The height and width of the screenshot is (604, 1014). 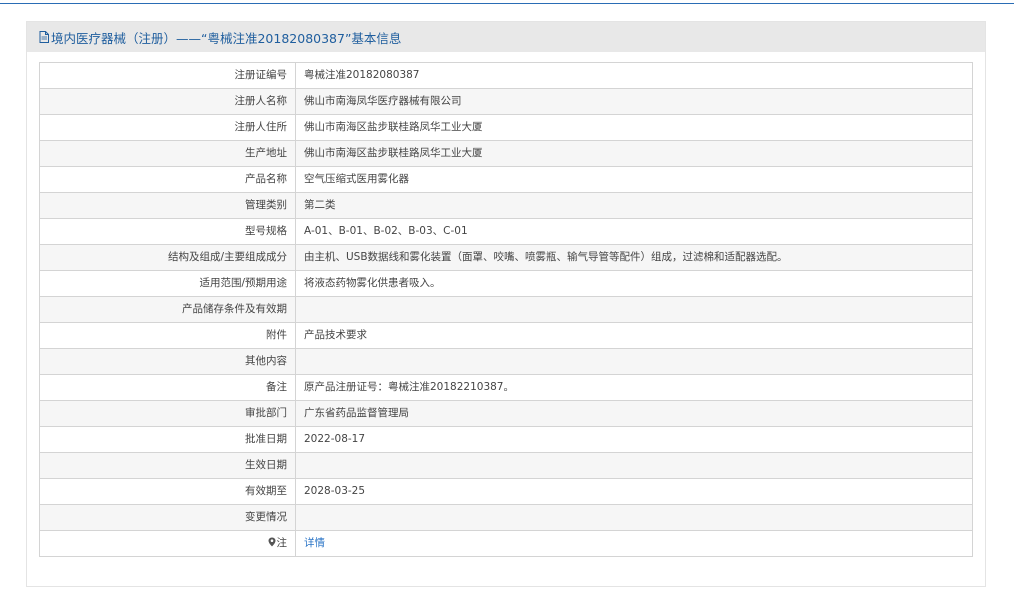 I want to click on table-row: 附件 产品技术要求, so click(x=506, y=335).